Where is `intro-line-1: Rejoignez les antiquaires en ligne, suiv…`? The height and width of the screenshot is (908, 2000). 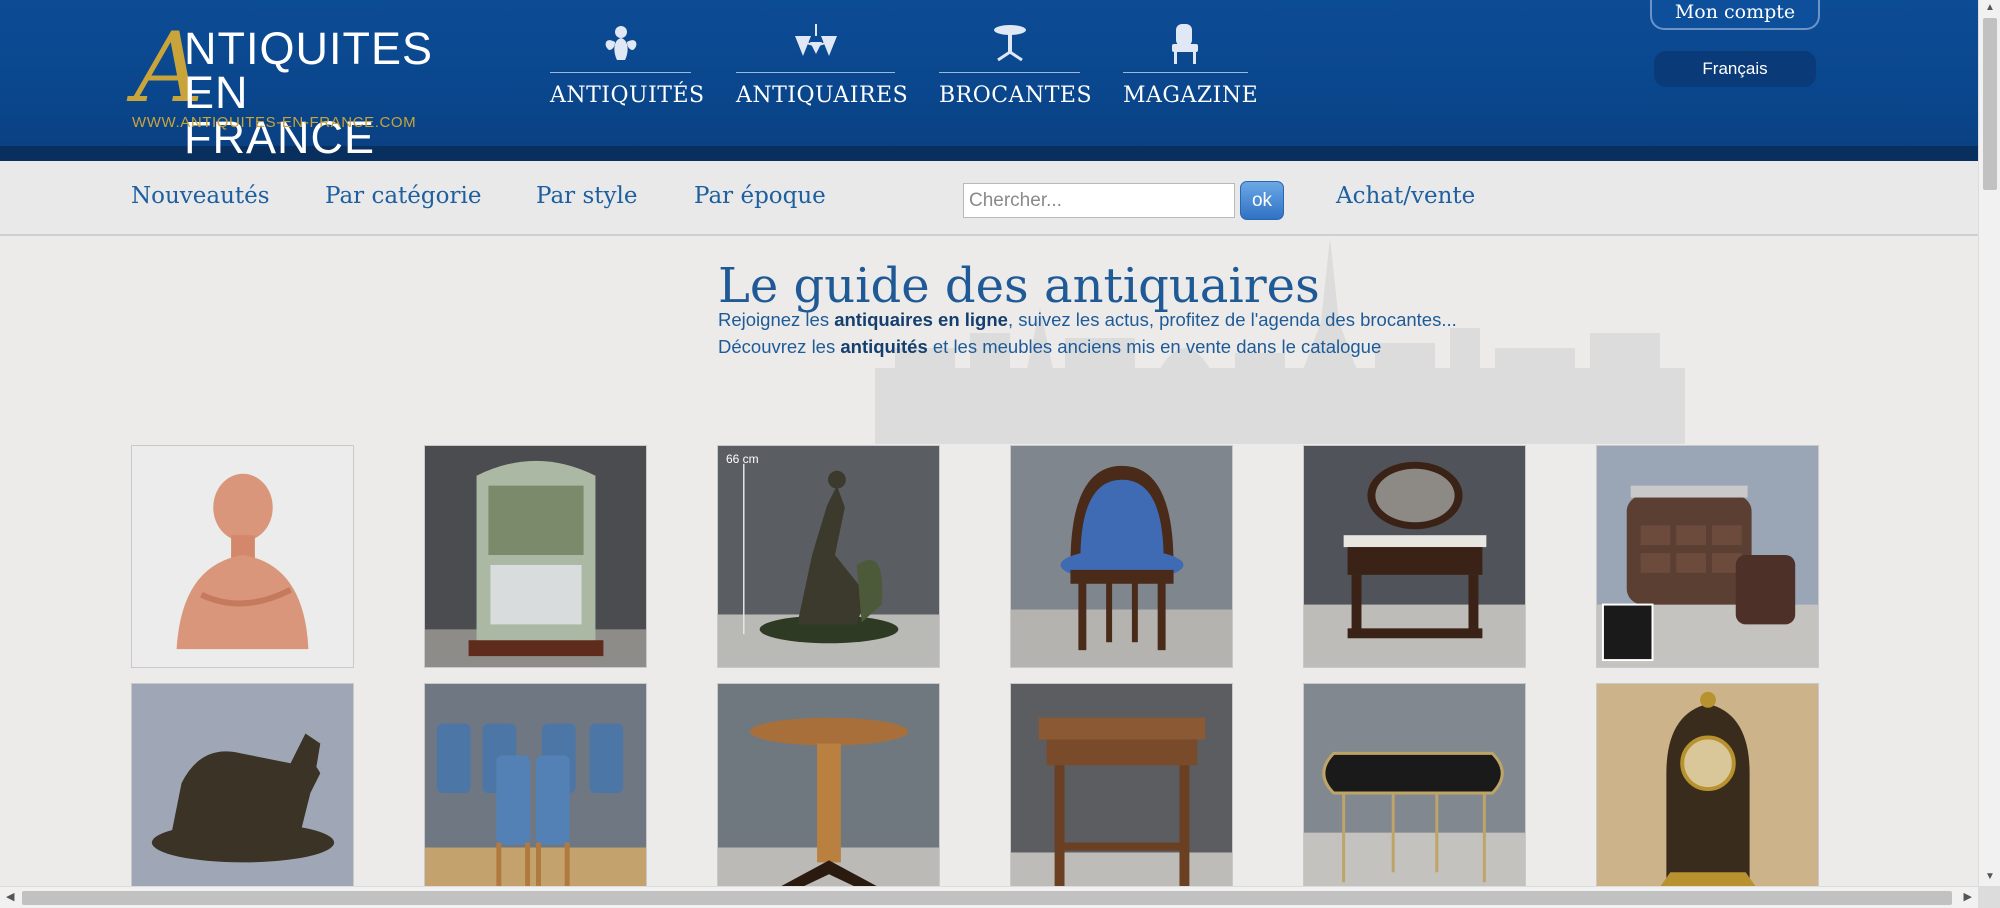
intro-line-1: Rejoignez les antiquaires en ligne, suiv… is located at coordinates (1087, 320).